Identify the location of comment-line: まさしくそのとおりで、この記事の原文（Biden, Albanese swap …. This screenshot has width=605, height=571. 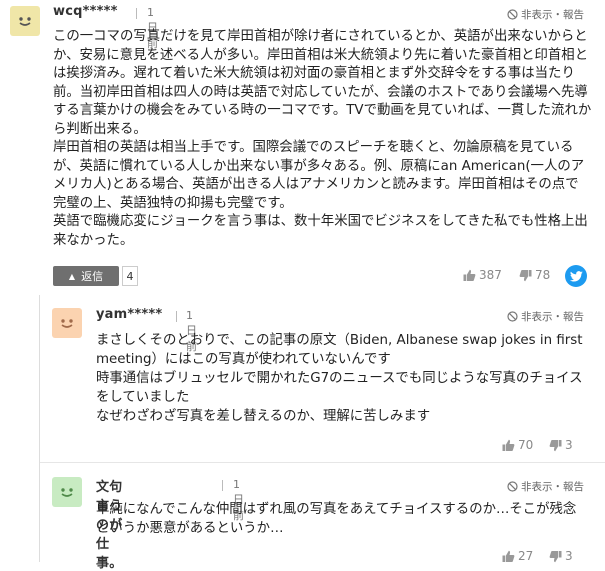
(339, 340).